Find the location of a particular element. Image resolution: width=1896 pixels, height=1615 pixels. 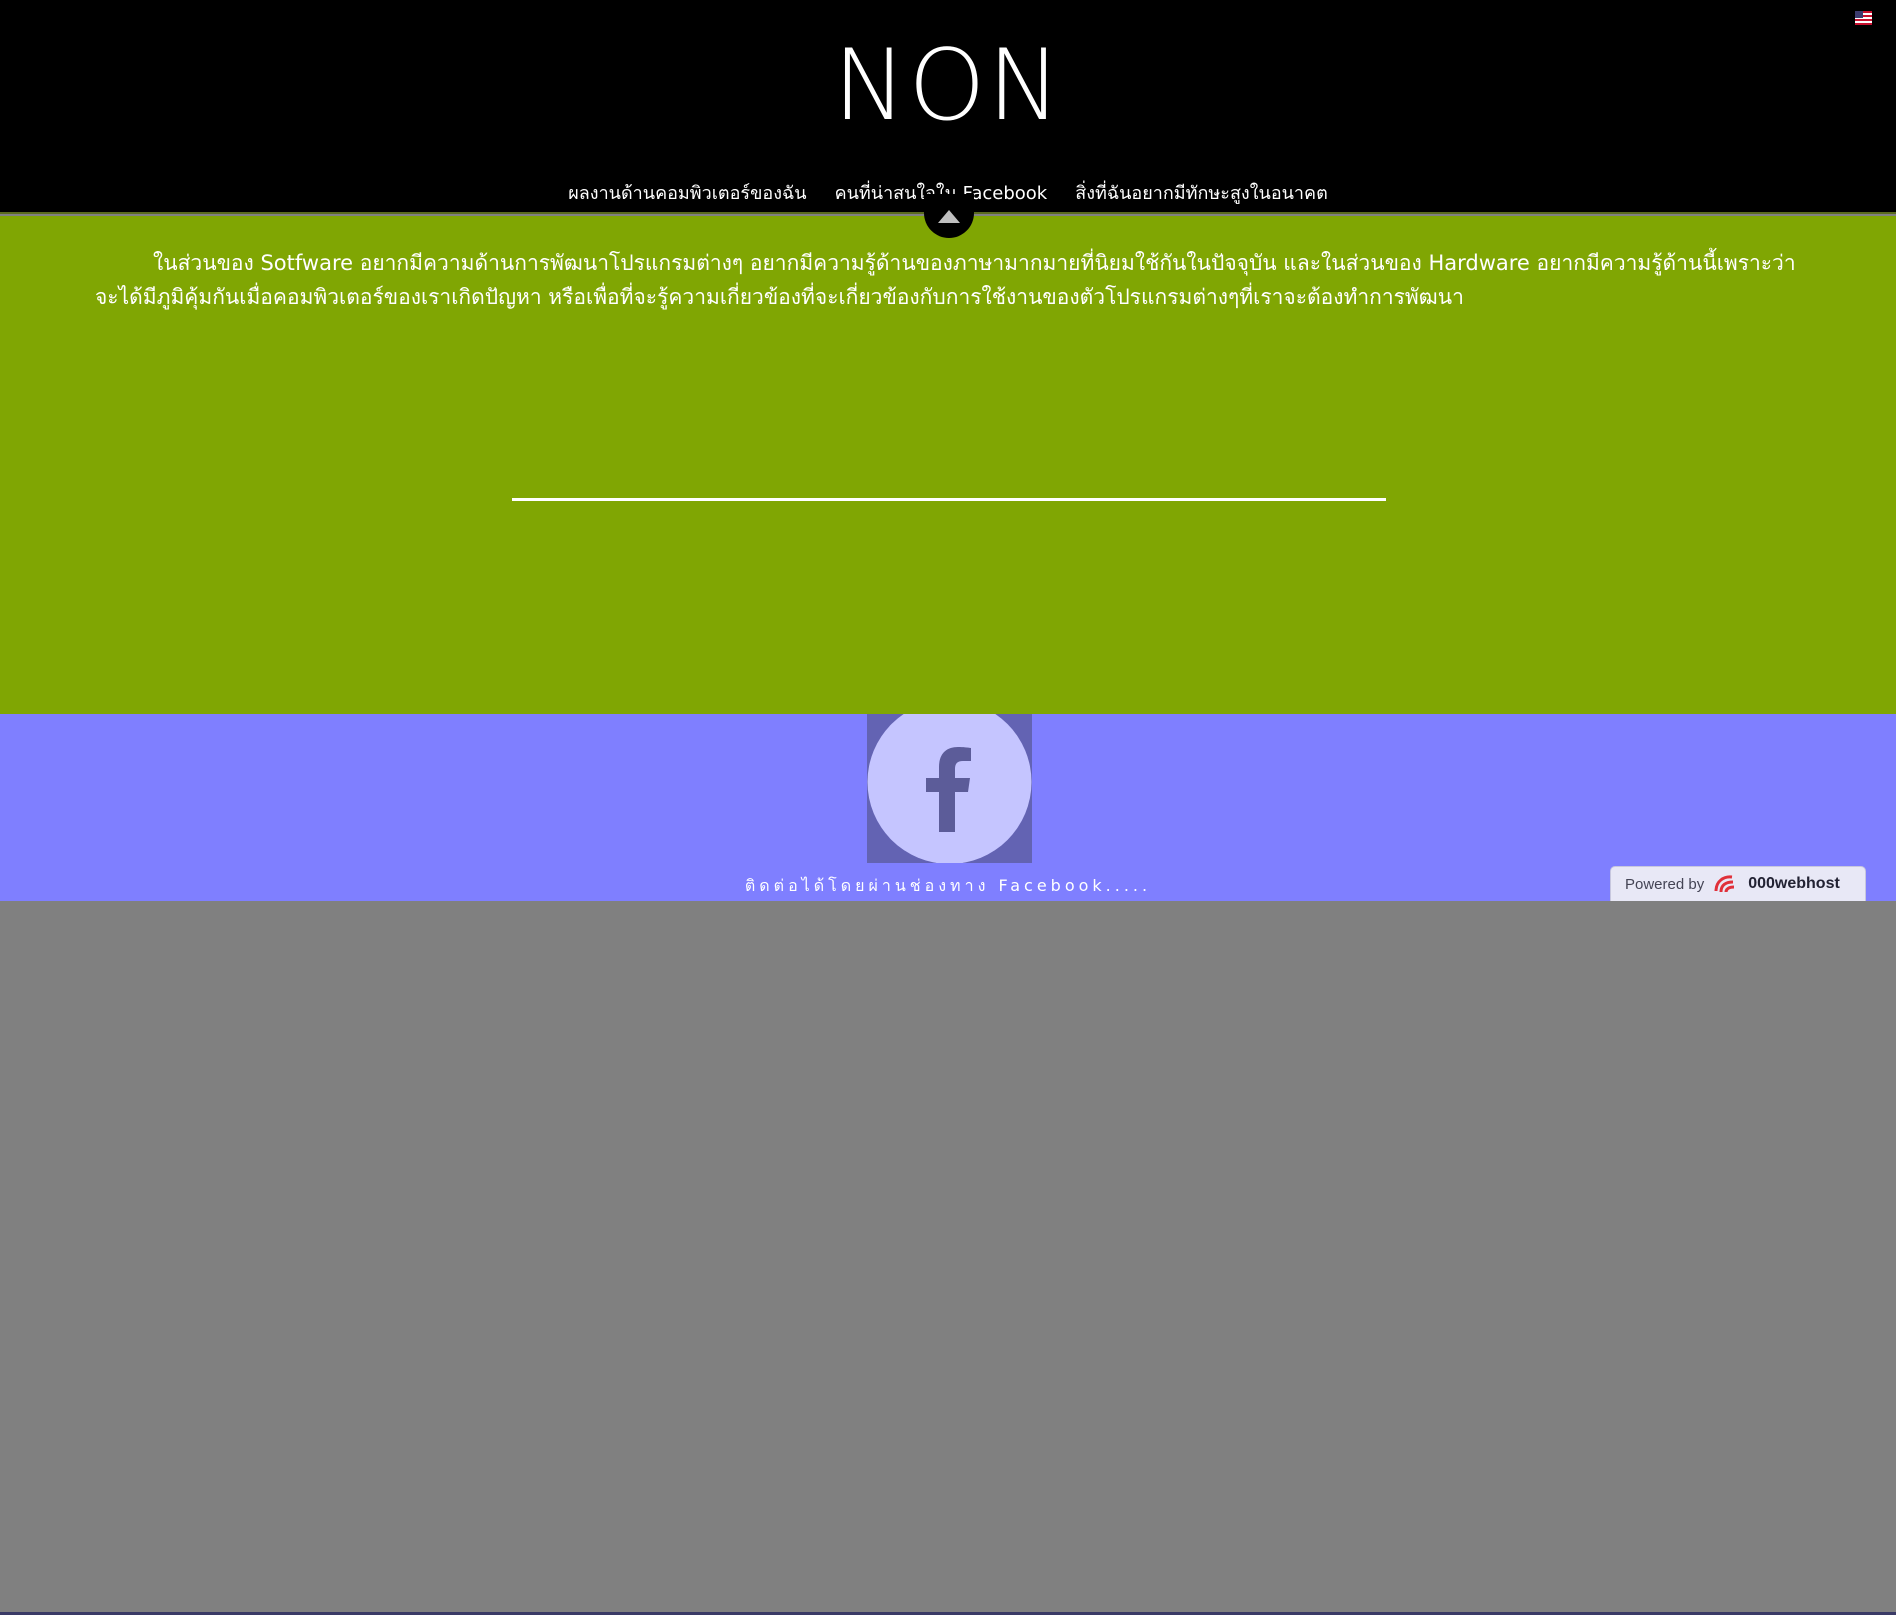

divider is located at coordinates (949, 499).